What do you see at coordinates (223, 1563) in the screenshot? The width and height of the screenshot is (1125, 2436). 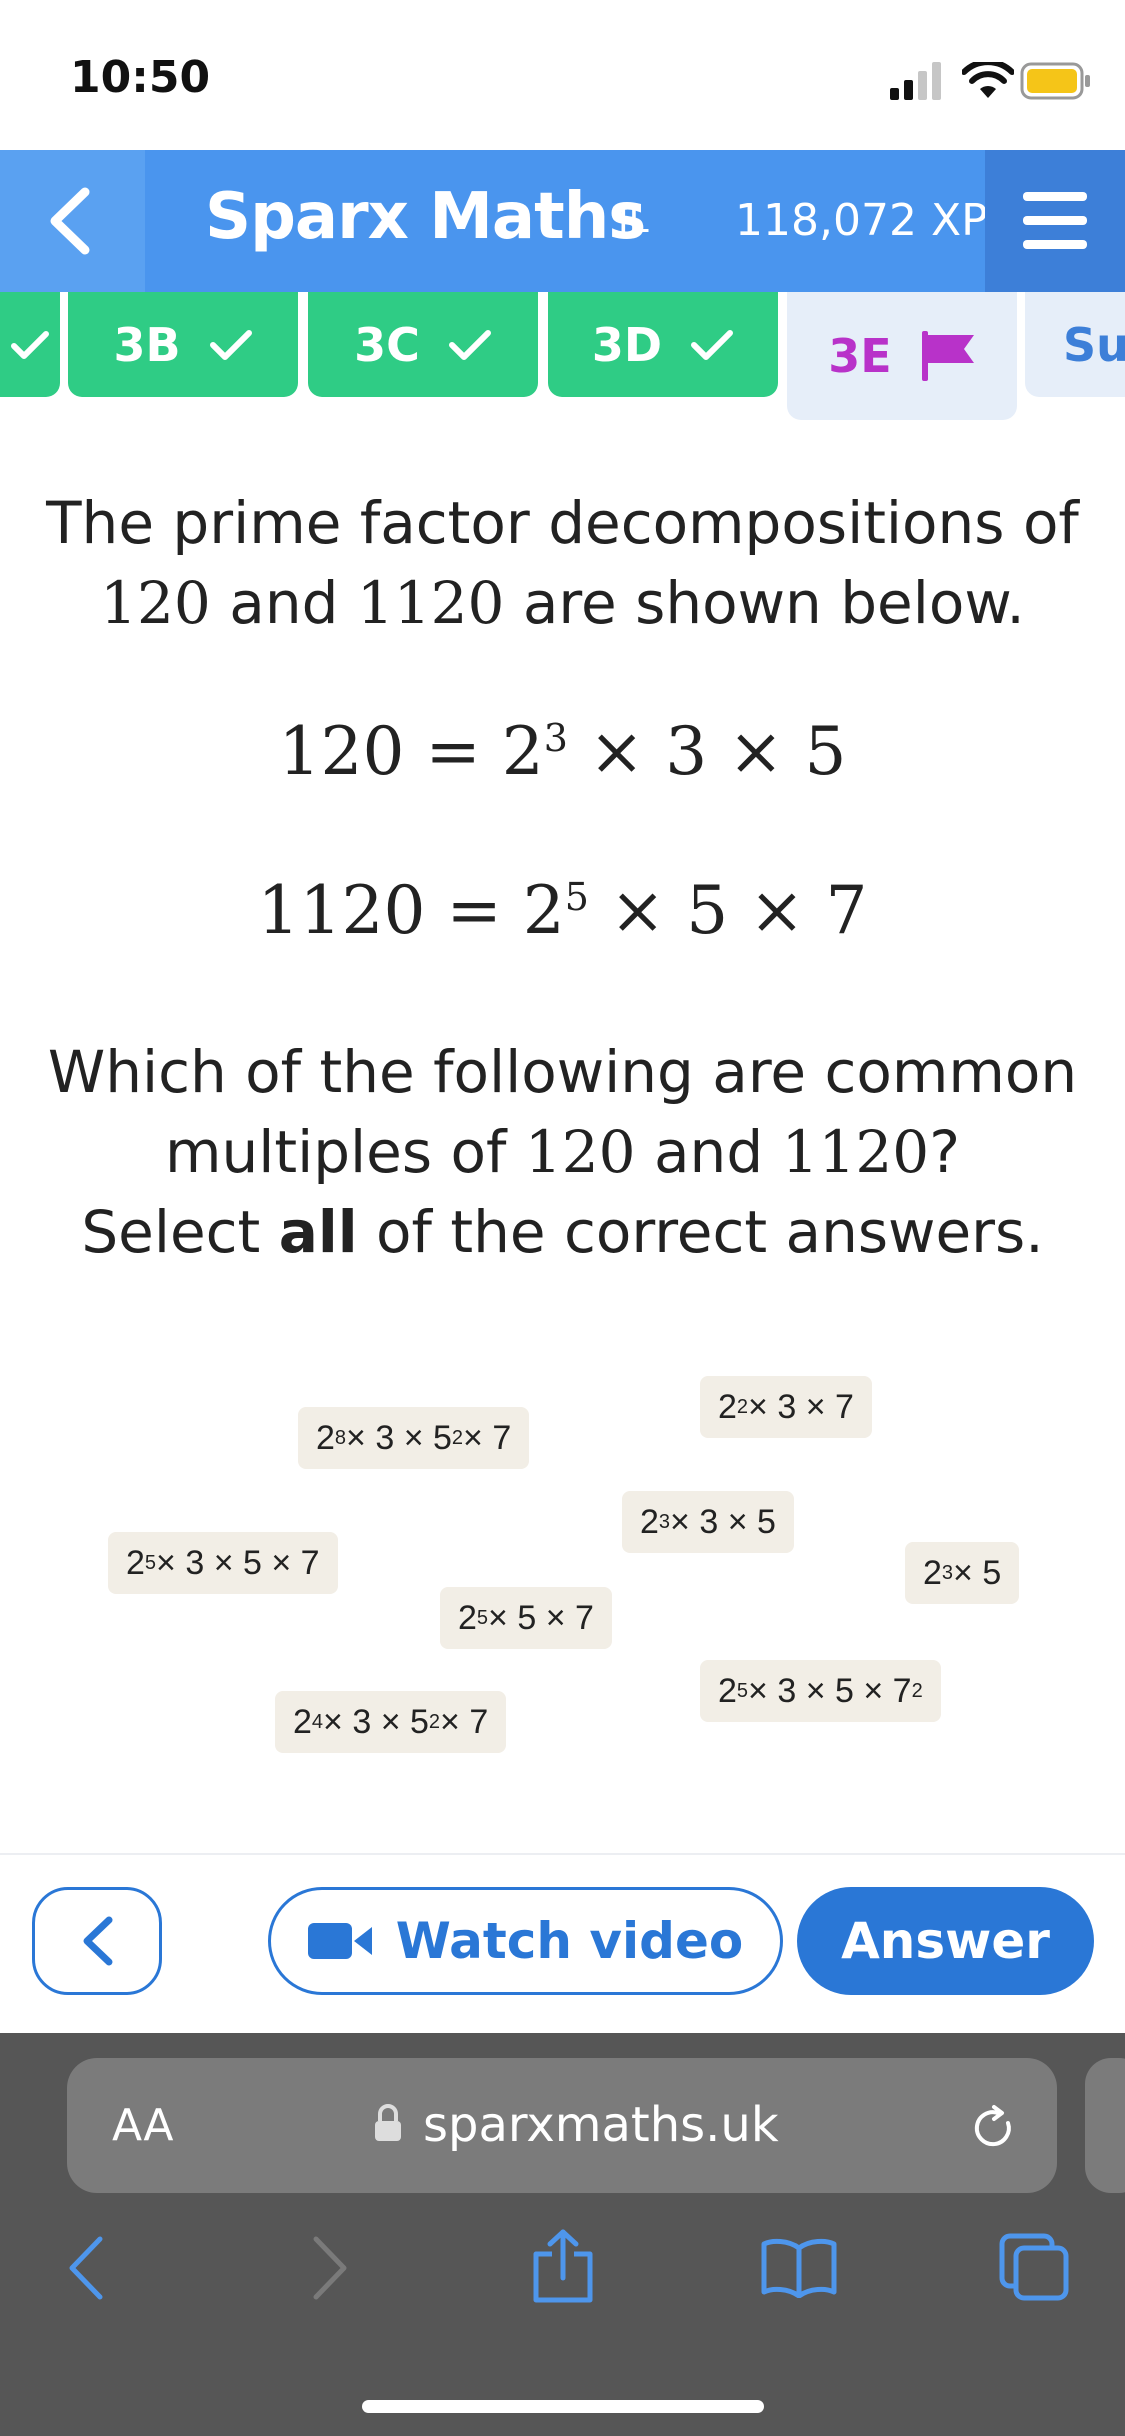 I see `option-chip: 25 × 3 × 5 × 7` at bounding box center [223, 1563].